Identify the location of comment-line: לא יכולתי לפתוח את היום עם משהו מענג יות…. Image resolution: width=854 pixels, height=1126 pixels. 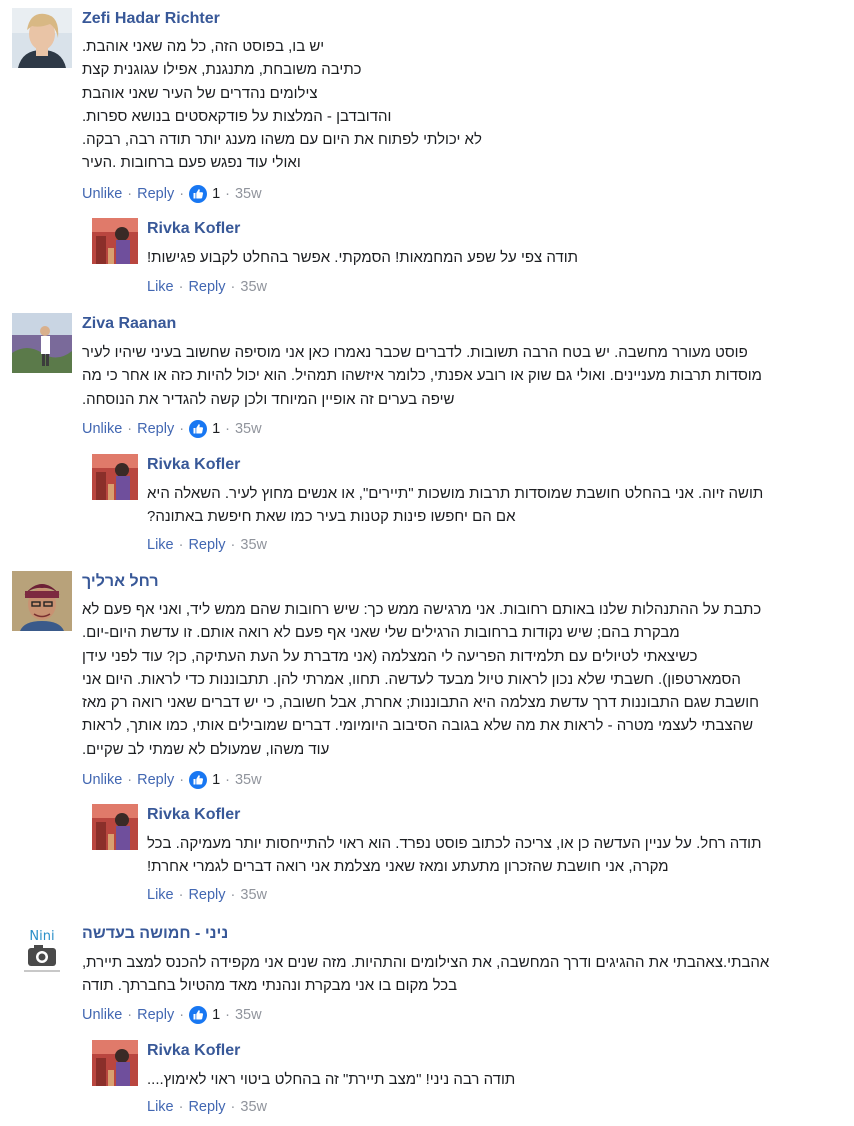
(282, 140).